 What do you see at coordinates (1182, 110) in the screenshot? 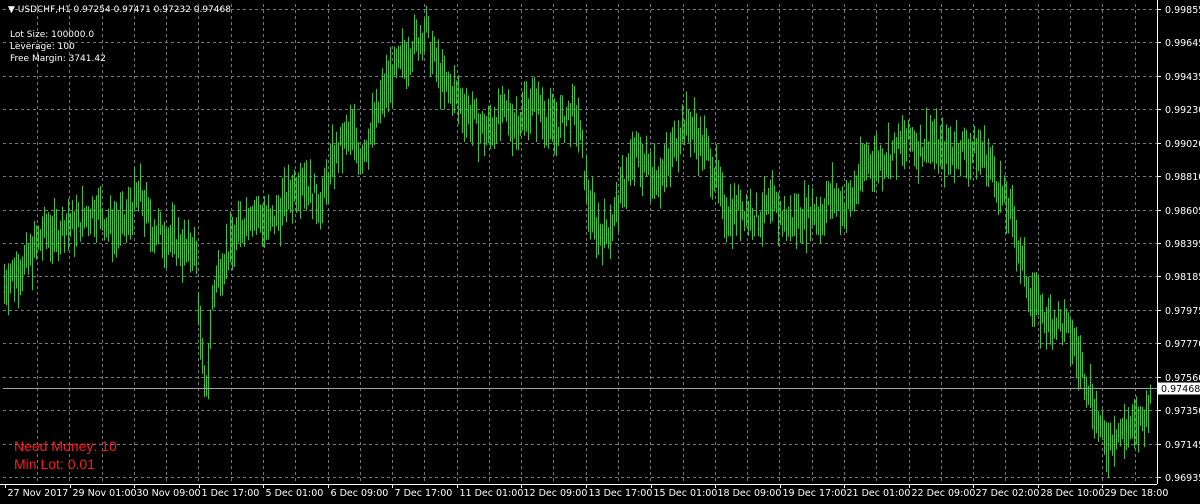
I see `y-tick-label: 0.99230` at bounding box center [1182, 110].